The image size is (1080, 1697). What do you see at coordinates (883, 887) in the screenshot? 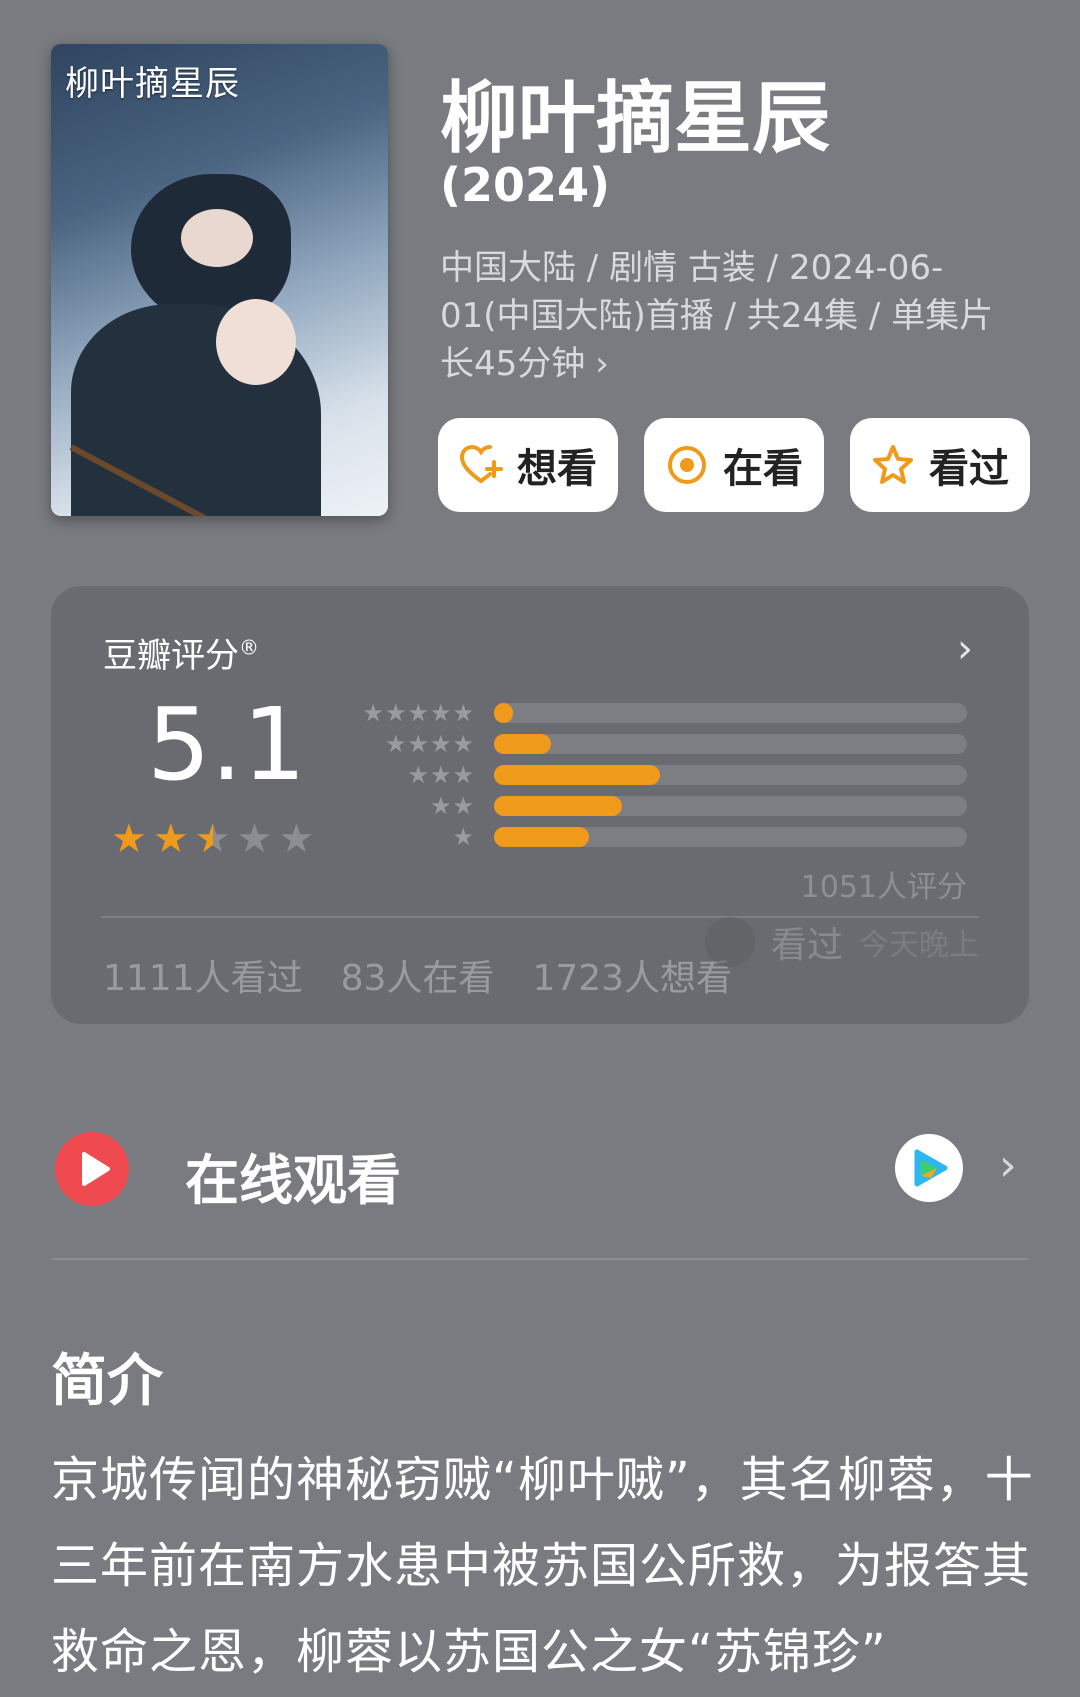
I see `ratings-count: 1051人评分` at bounding box center [883, 887].